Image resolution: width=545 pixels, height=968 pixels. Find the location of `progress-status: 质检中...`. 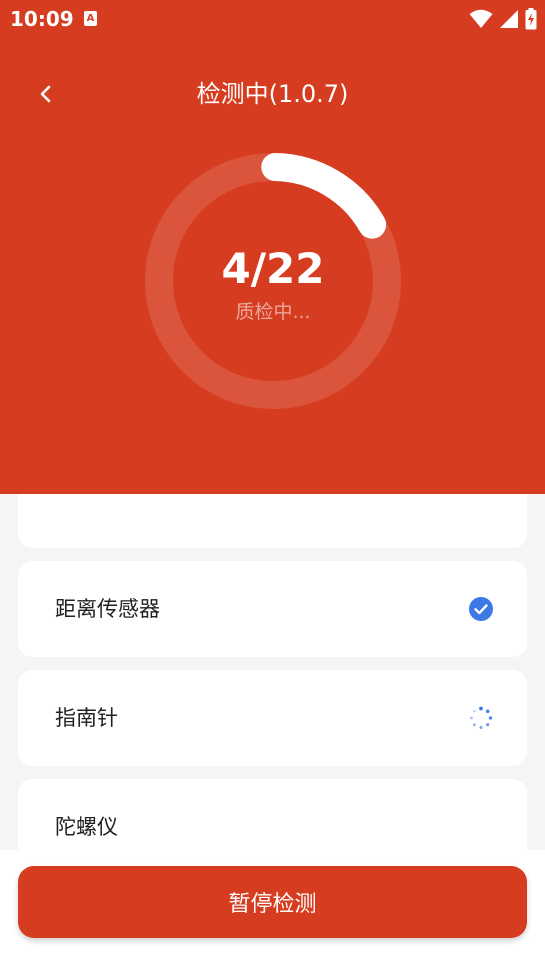

progress-status: 质检中... is located at coordinates (273, 312).